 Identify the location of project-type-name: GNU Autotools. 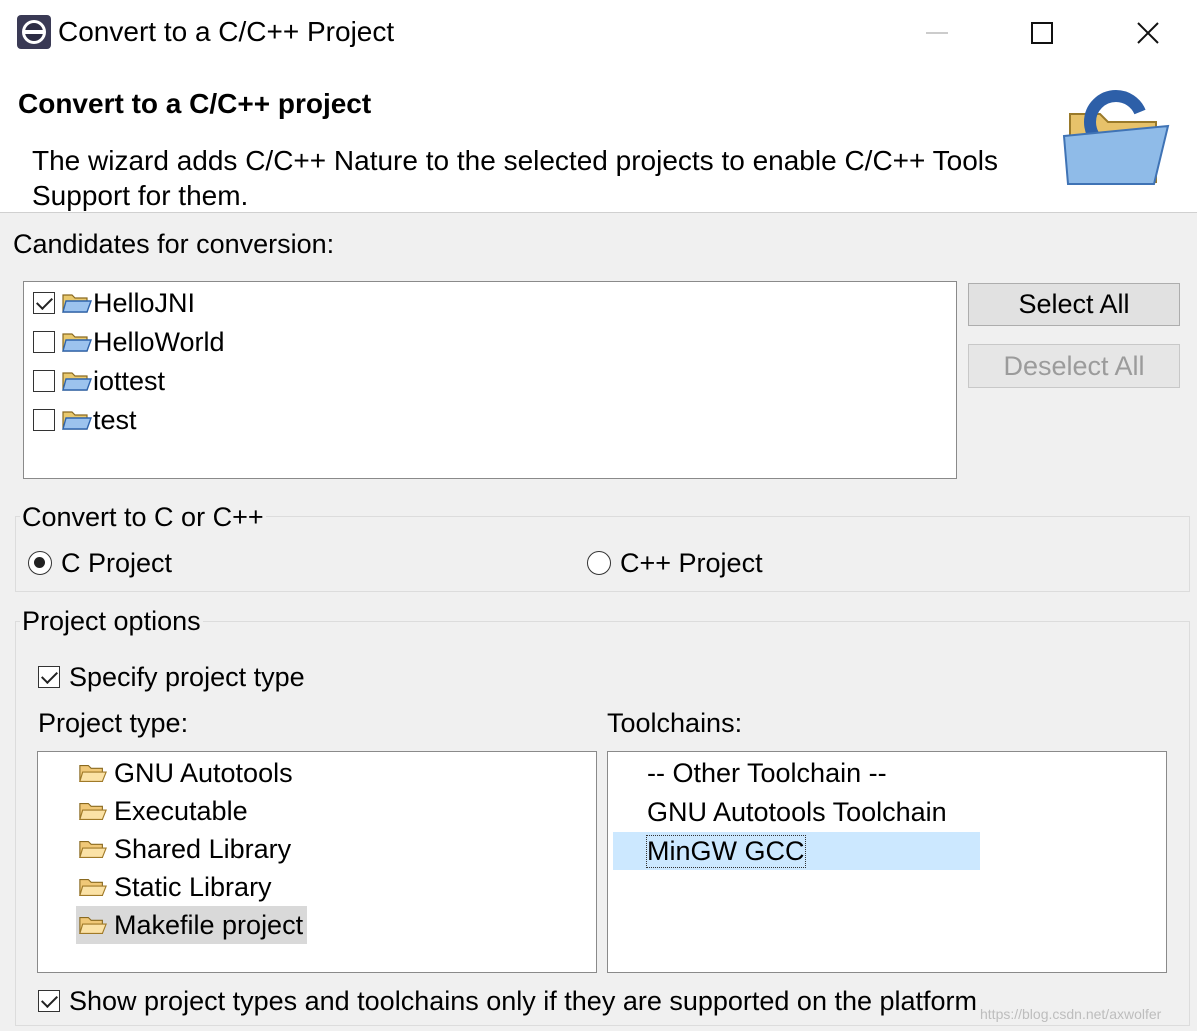
(203, 772).